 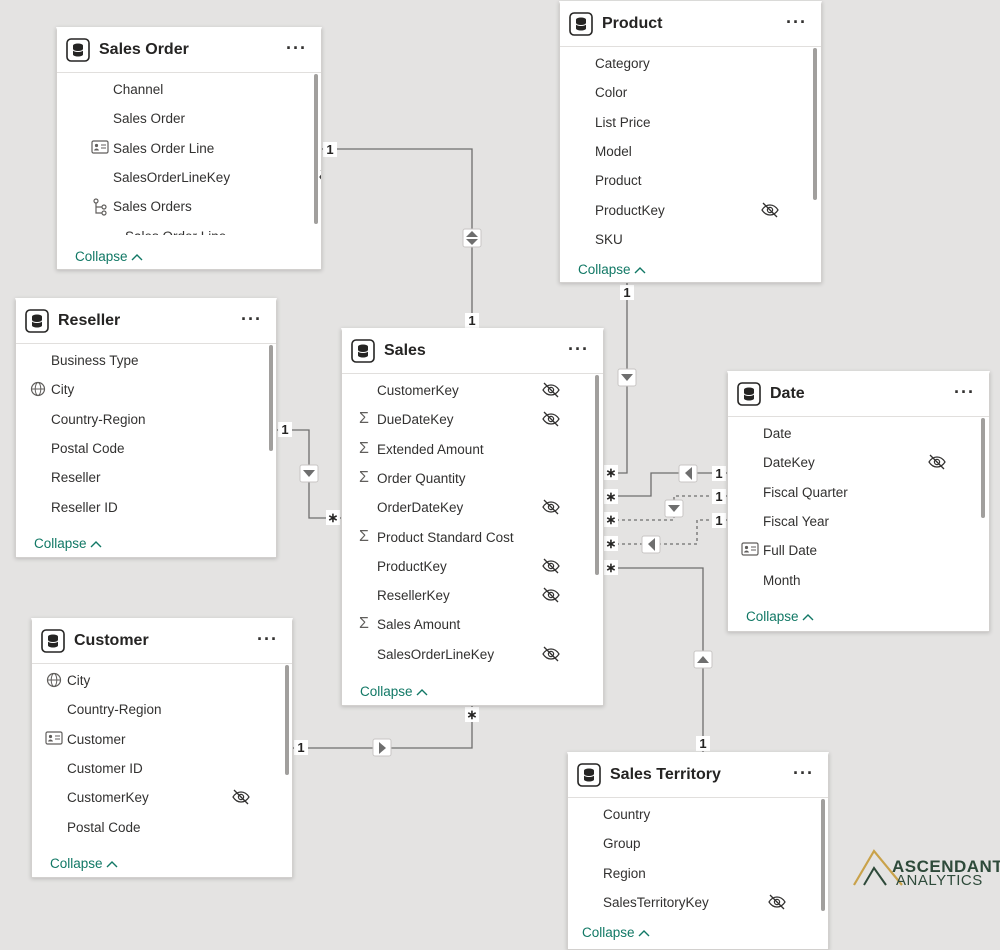 I want to click on field-name: Fiscal Year, so click(x=796, y=521).